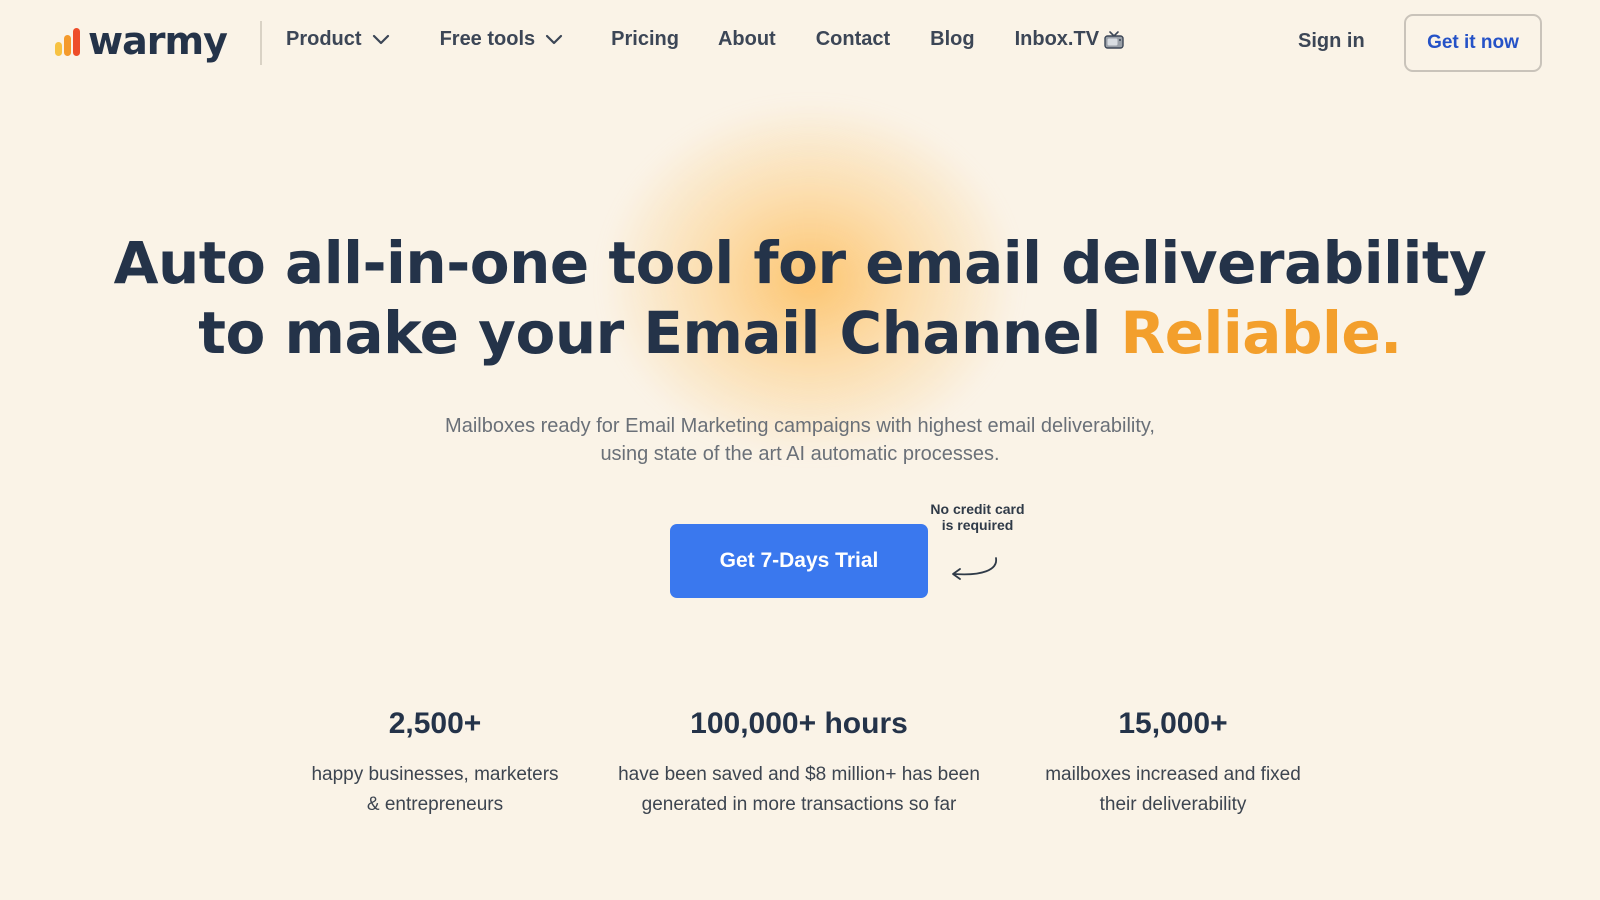 This screenshot has height=900, width=1600. Describe the element at coordinates (1173, 804) in the screenshot. I see `stat-description-line-2: their deliverability` at that location.